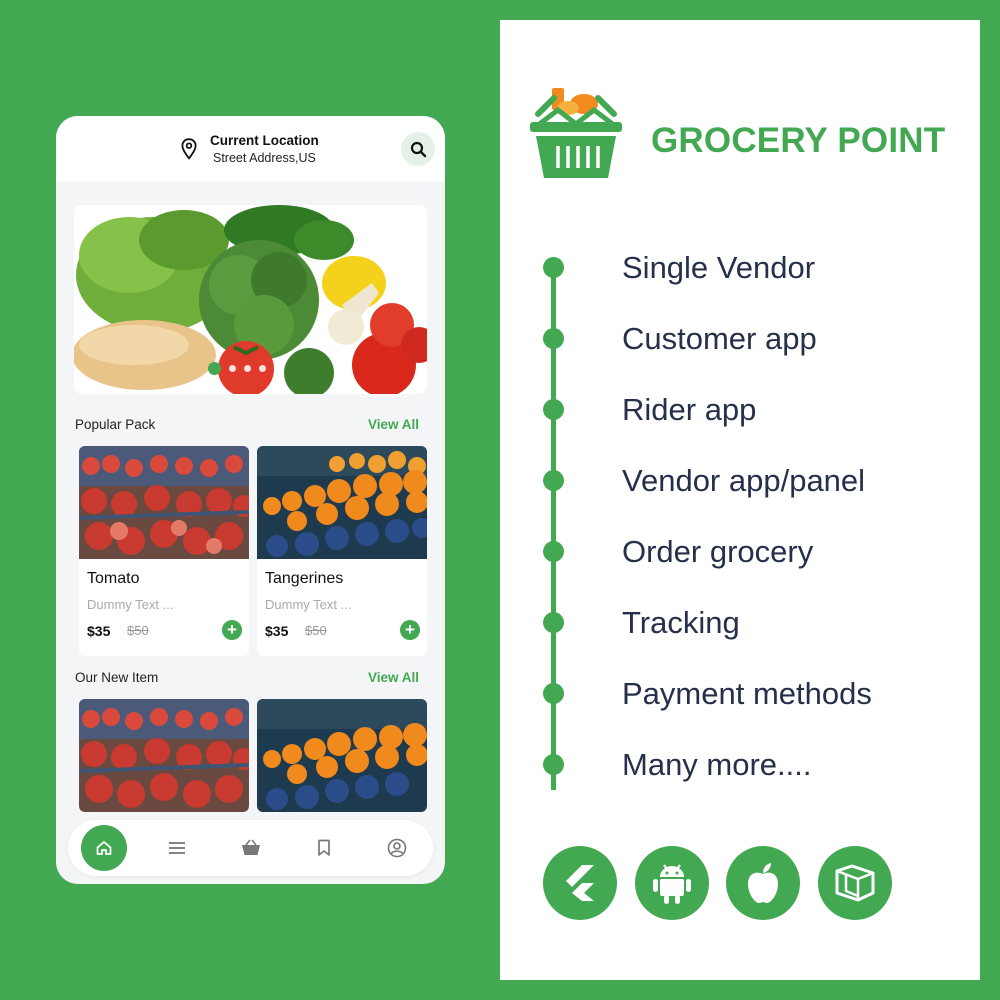 Image resolution: width=1000 pixels, height=1000 pixels. I want to click on location-address: Street Address,US, so click(264, 158).